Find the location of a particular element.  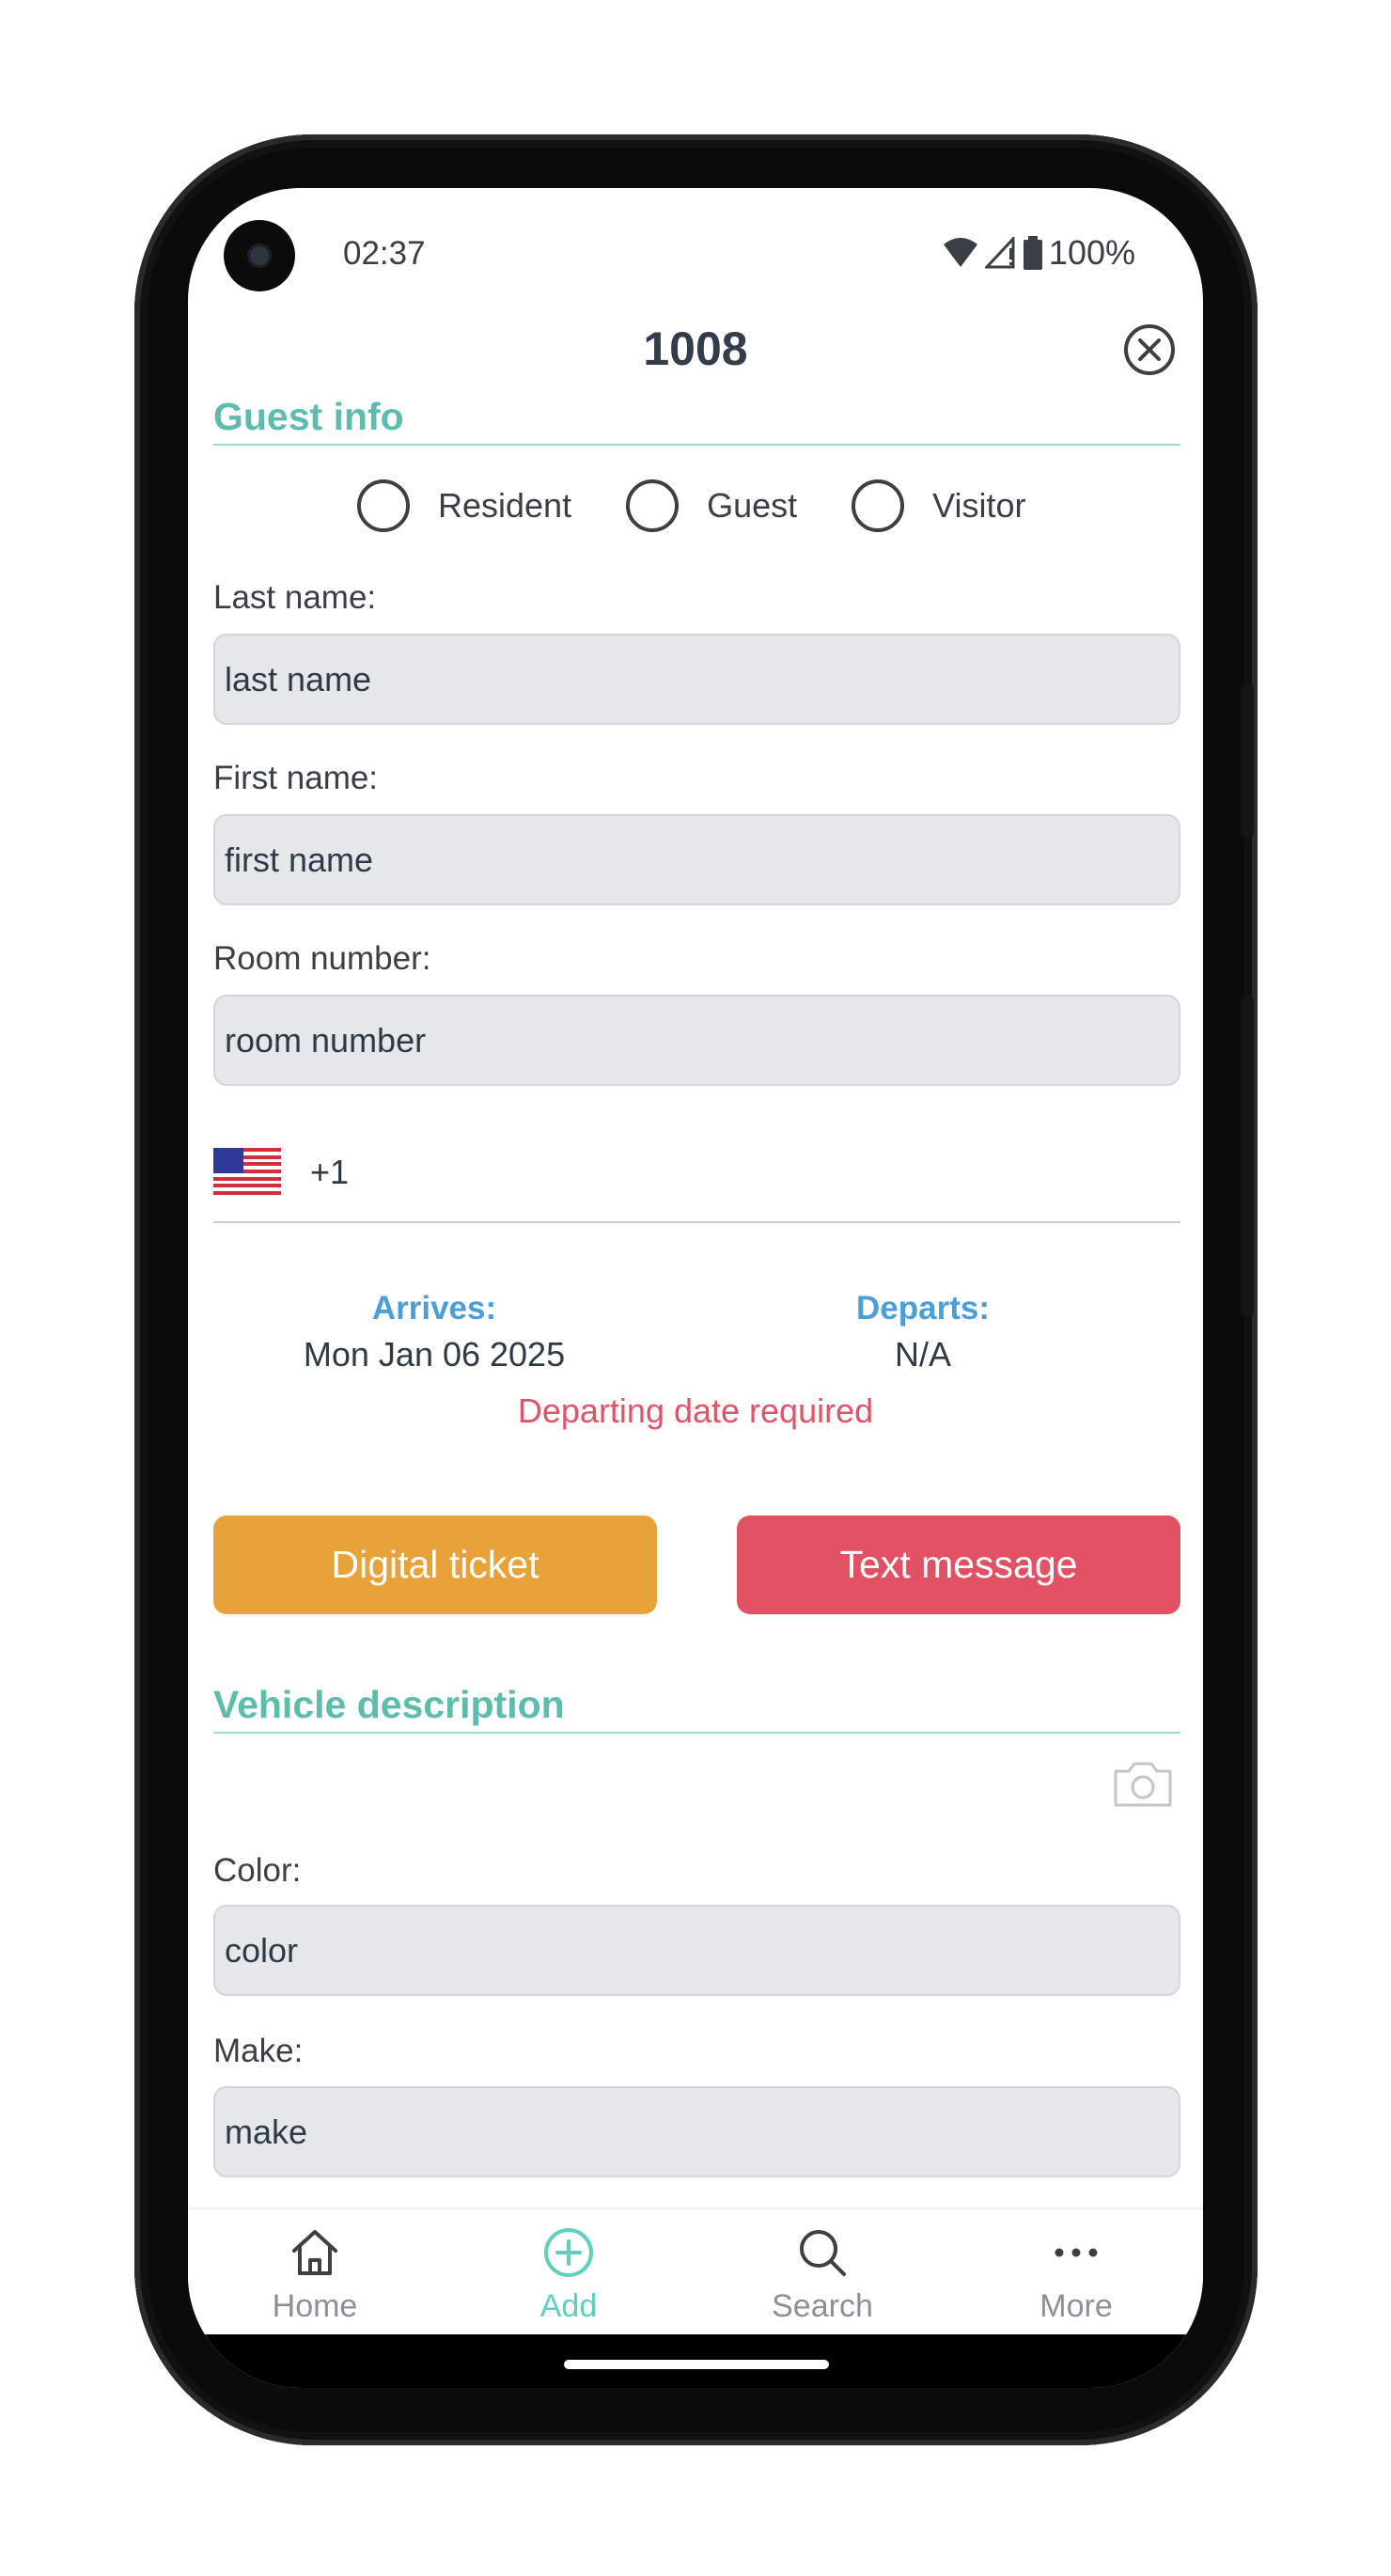

signal-icon is located at coordinates (1000, 253).